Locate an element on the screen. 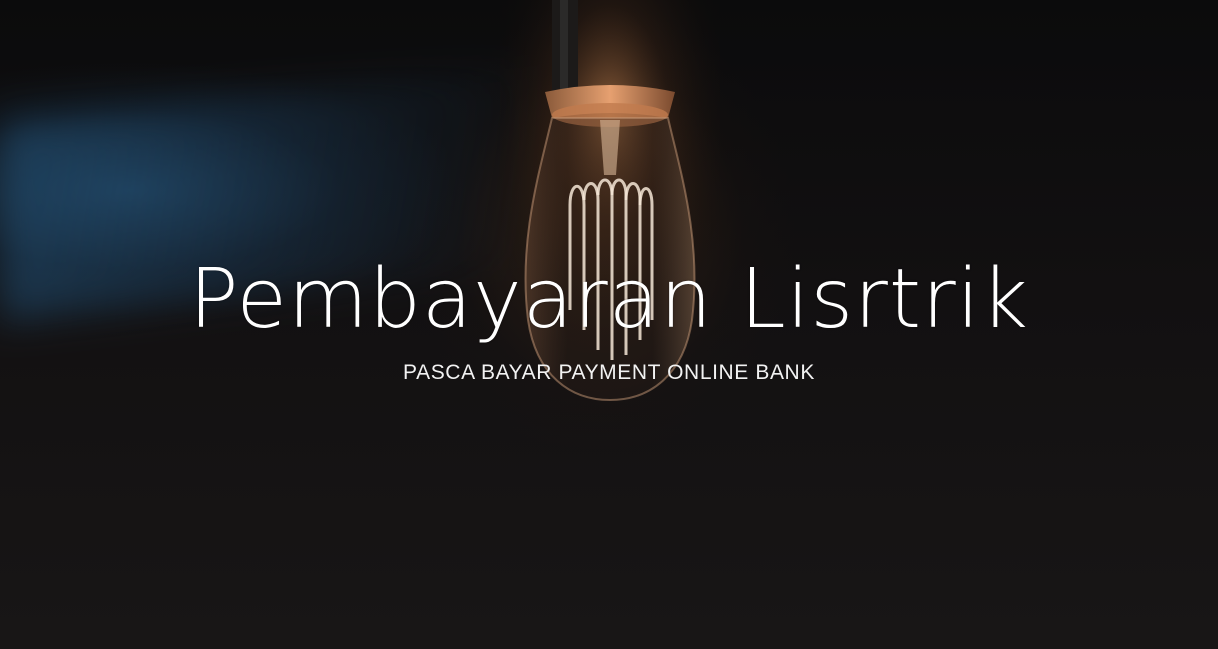  page-subtitle: PASCA BAYAR PAYMENT ONLINE BANK is located at coordinates (609, 372).